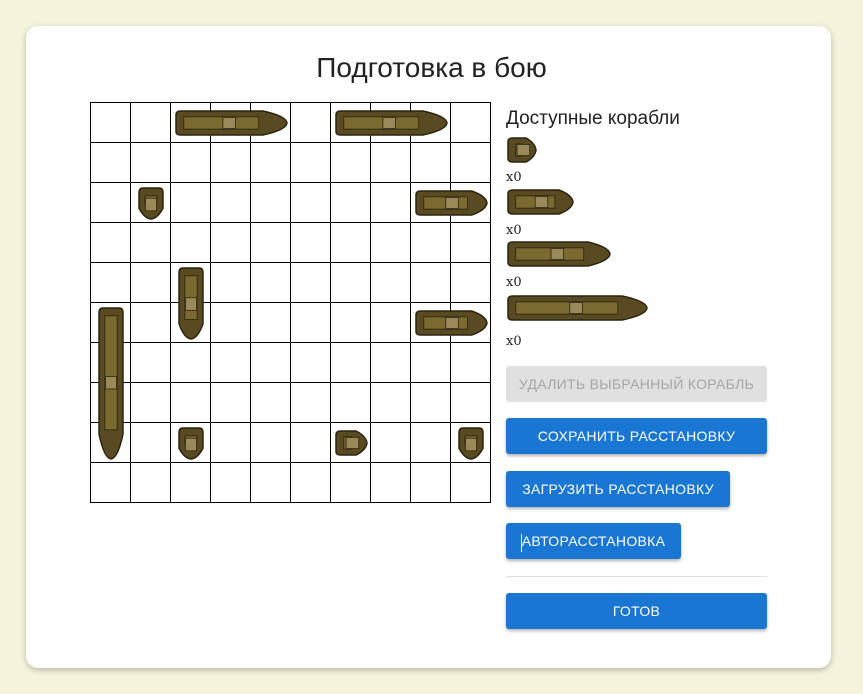  Describe the element at coordinates (636, 611) in the screenshot. I see `ready-button: ГОТОВ` at that location.